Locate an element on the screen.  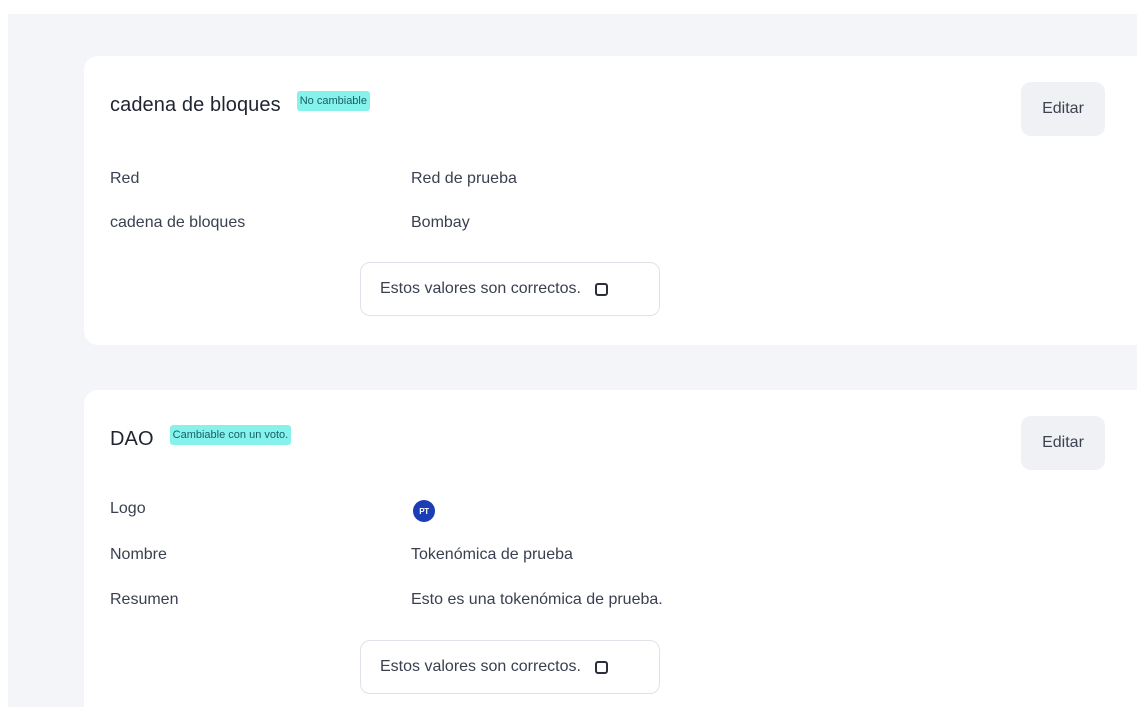
section-title: DAO is located at coordinates (132, 439).